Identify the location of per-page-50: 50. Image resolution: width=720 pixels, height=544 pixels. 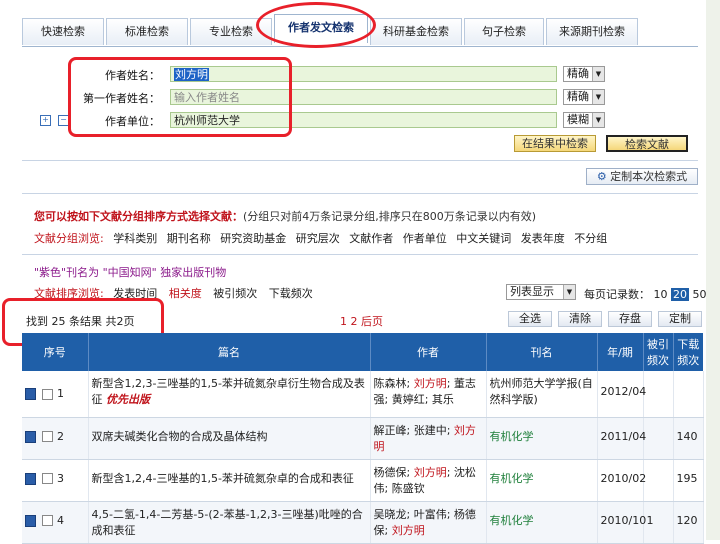
(700, 294).